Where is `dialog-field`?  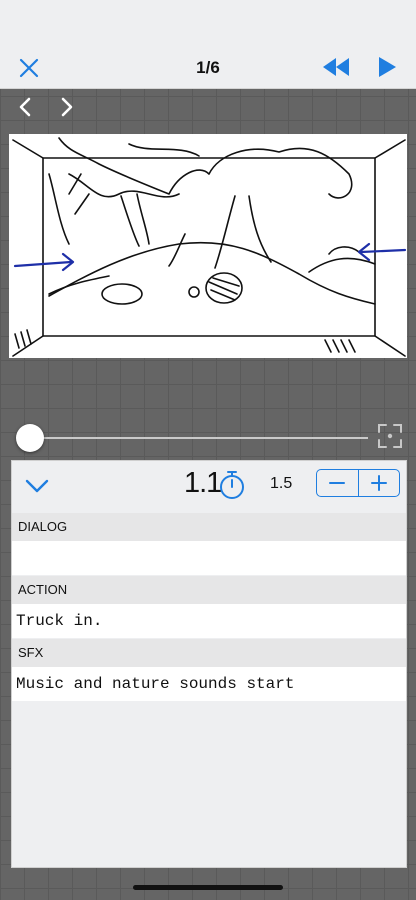 dialog-field is located at coordinates (209, 558).